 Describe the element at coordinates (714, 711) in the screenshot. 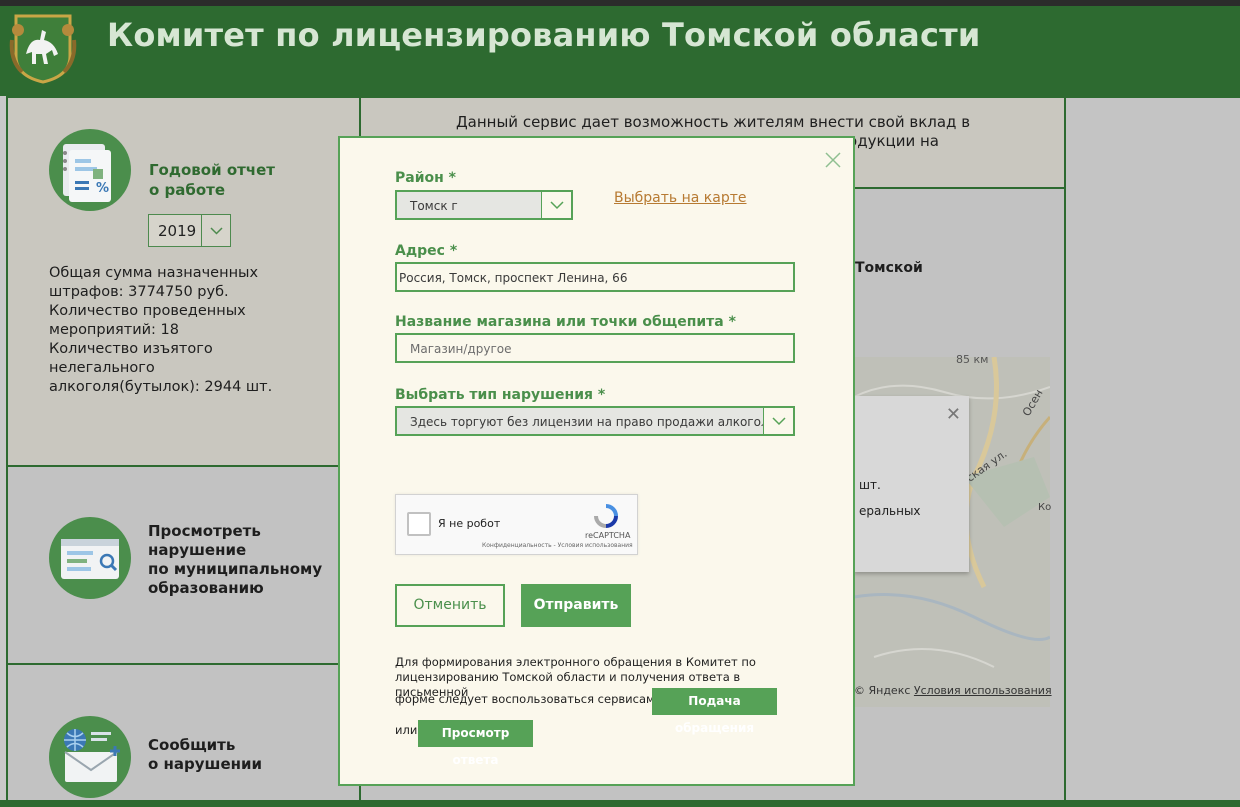

I see `submit-appeal-button: Подача обращения` at that location.